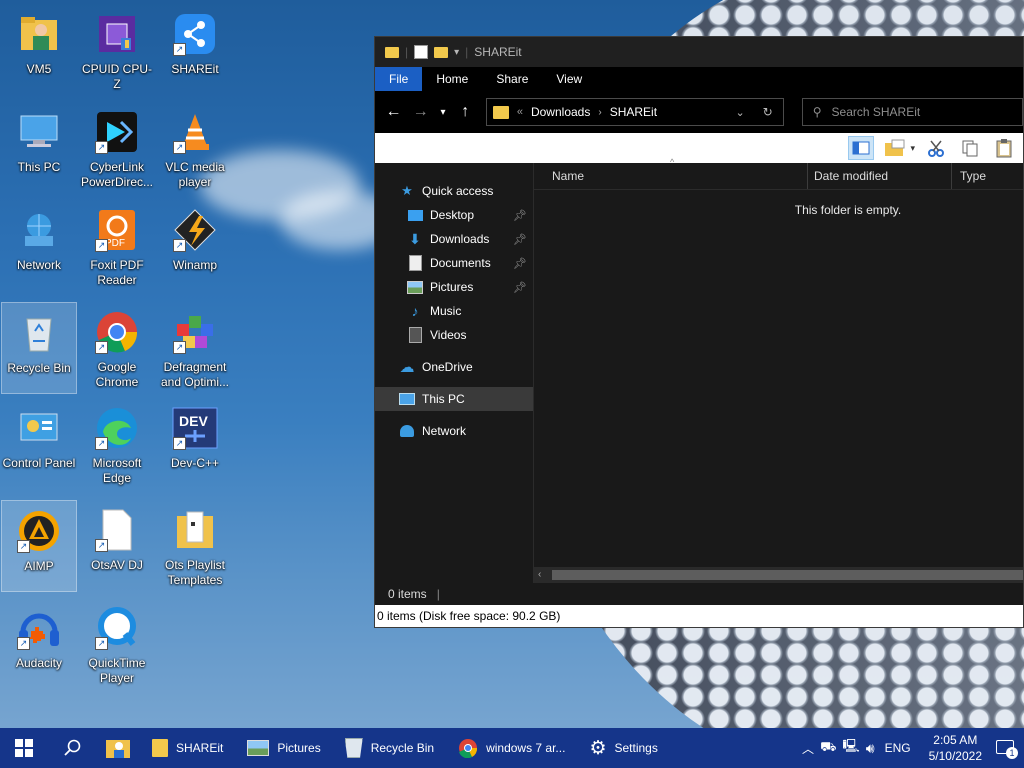 This screenshot has height=768, width=1024. What do you see at coordinates (39, 348) in the screenshot?
I see `desktop-icon-recycle-bin: Recycle Bin` at bounding box center [39, 348].